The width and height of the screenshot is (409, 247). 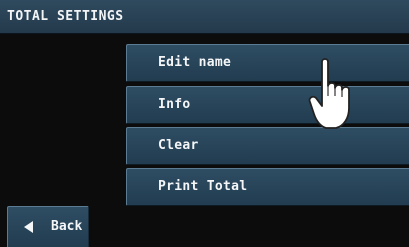 What do you see at coordinates (329, 93) in the screenshot?
I see `hand-pointer-icon` at bounding box center [329, 93].